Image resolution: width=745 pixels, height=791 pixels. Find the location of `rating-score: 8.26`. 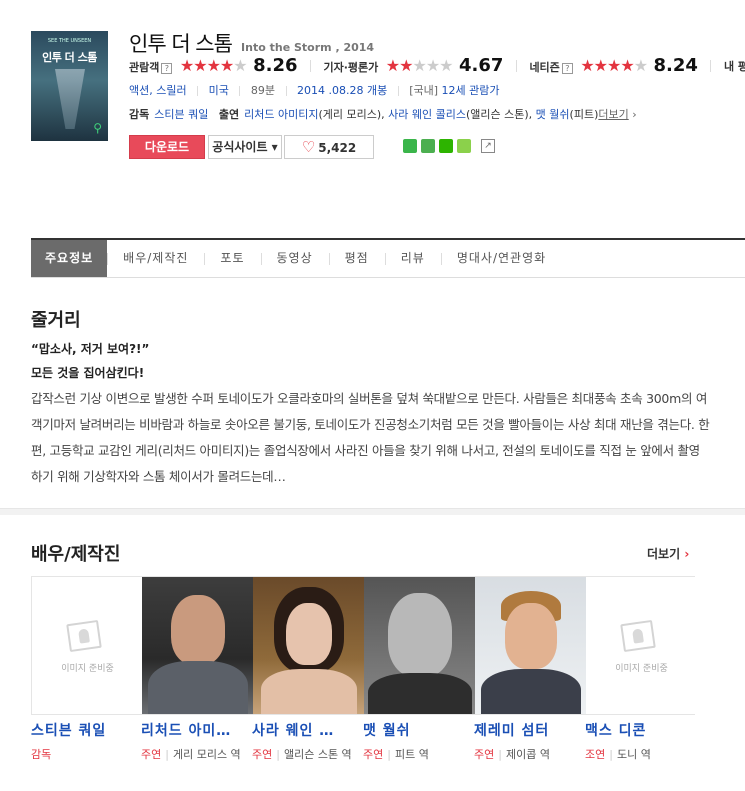

rating-score: 8.26 is located at coordinates (275, 65).